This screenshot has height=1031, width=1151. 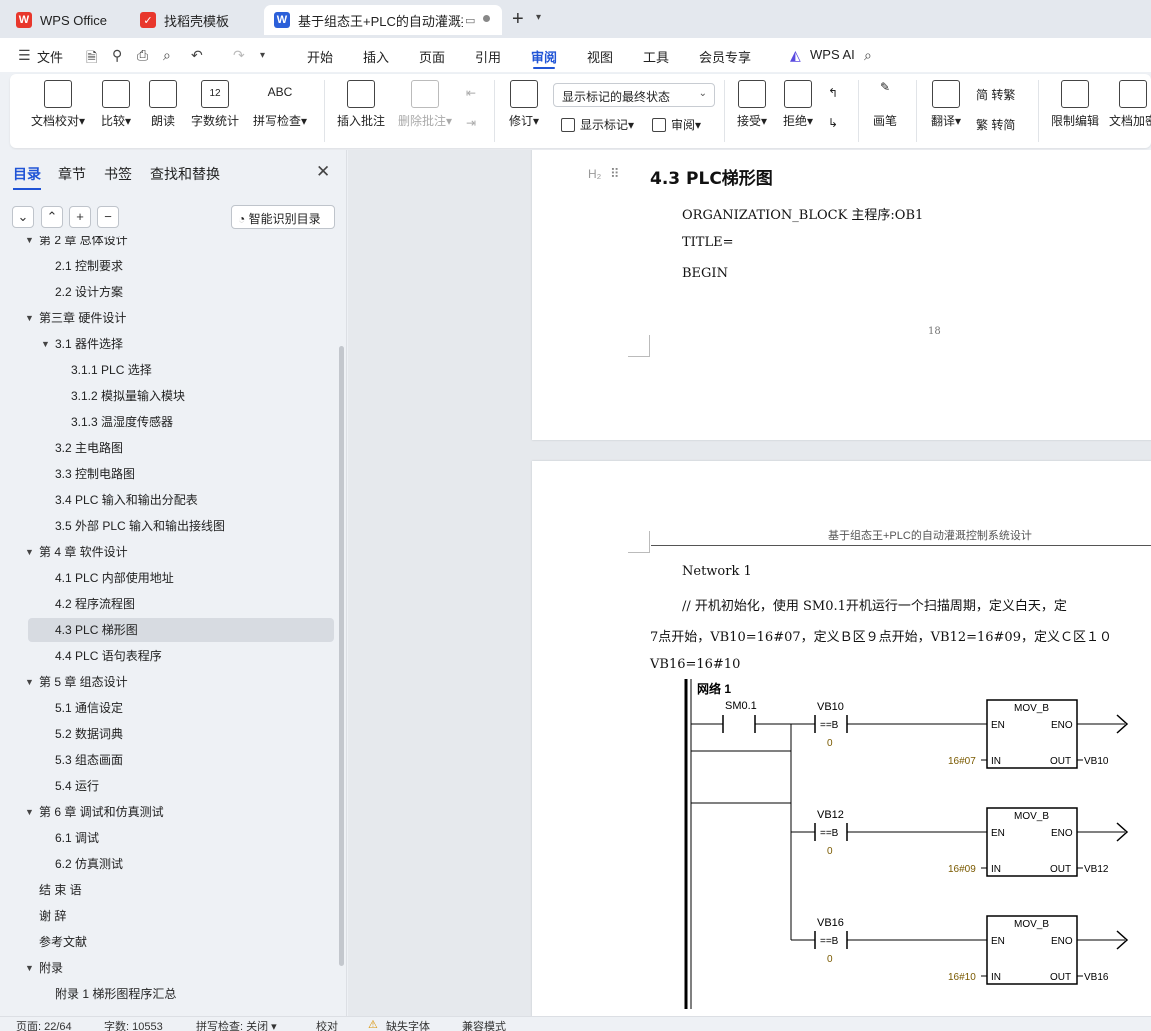 What do you see at coordinates (76, 682) in the screenshot?
I see `toc-item: ▼ 第 5 章 组态设计` at bounding box center [76, 682].